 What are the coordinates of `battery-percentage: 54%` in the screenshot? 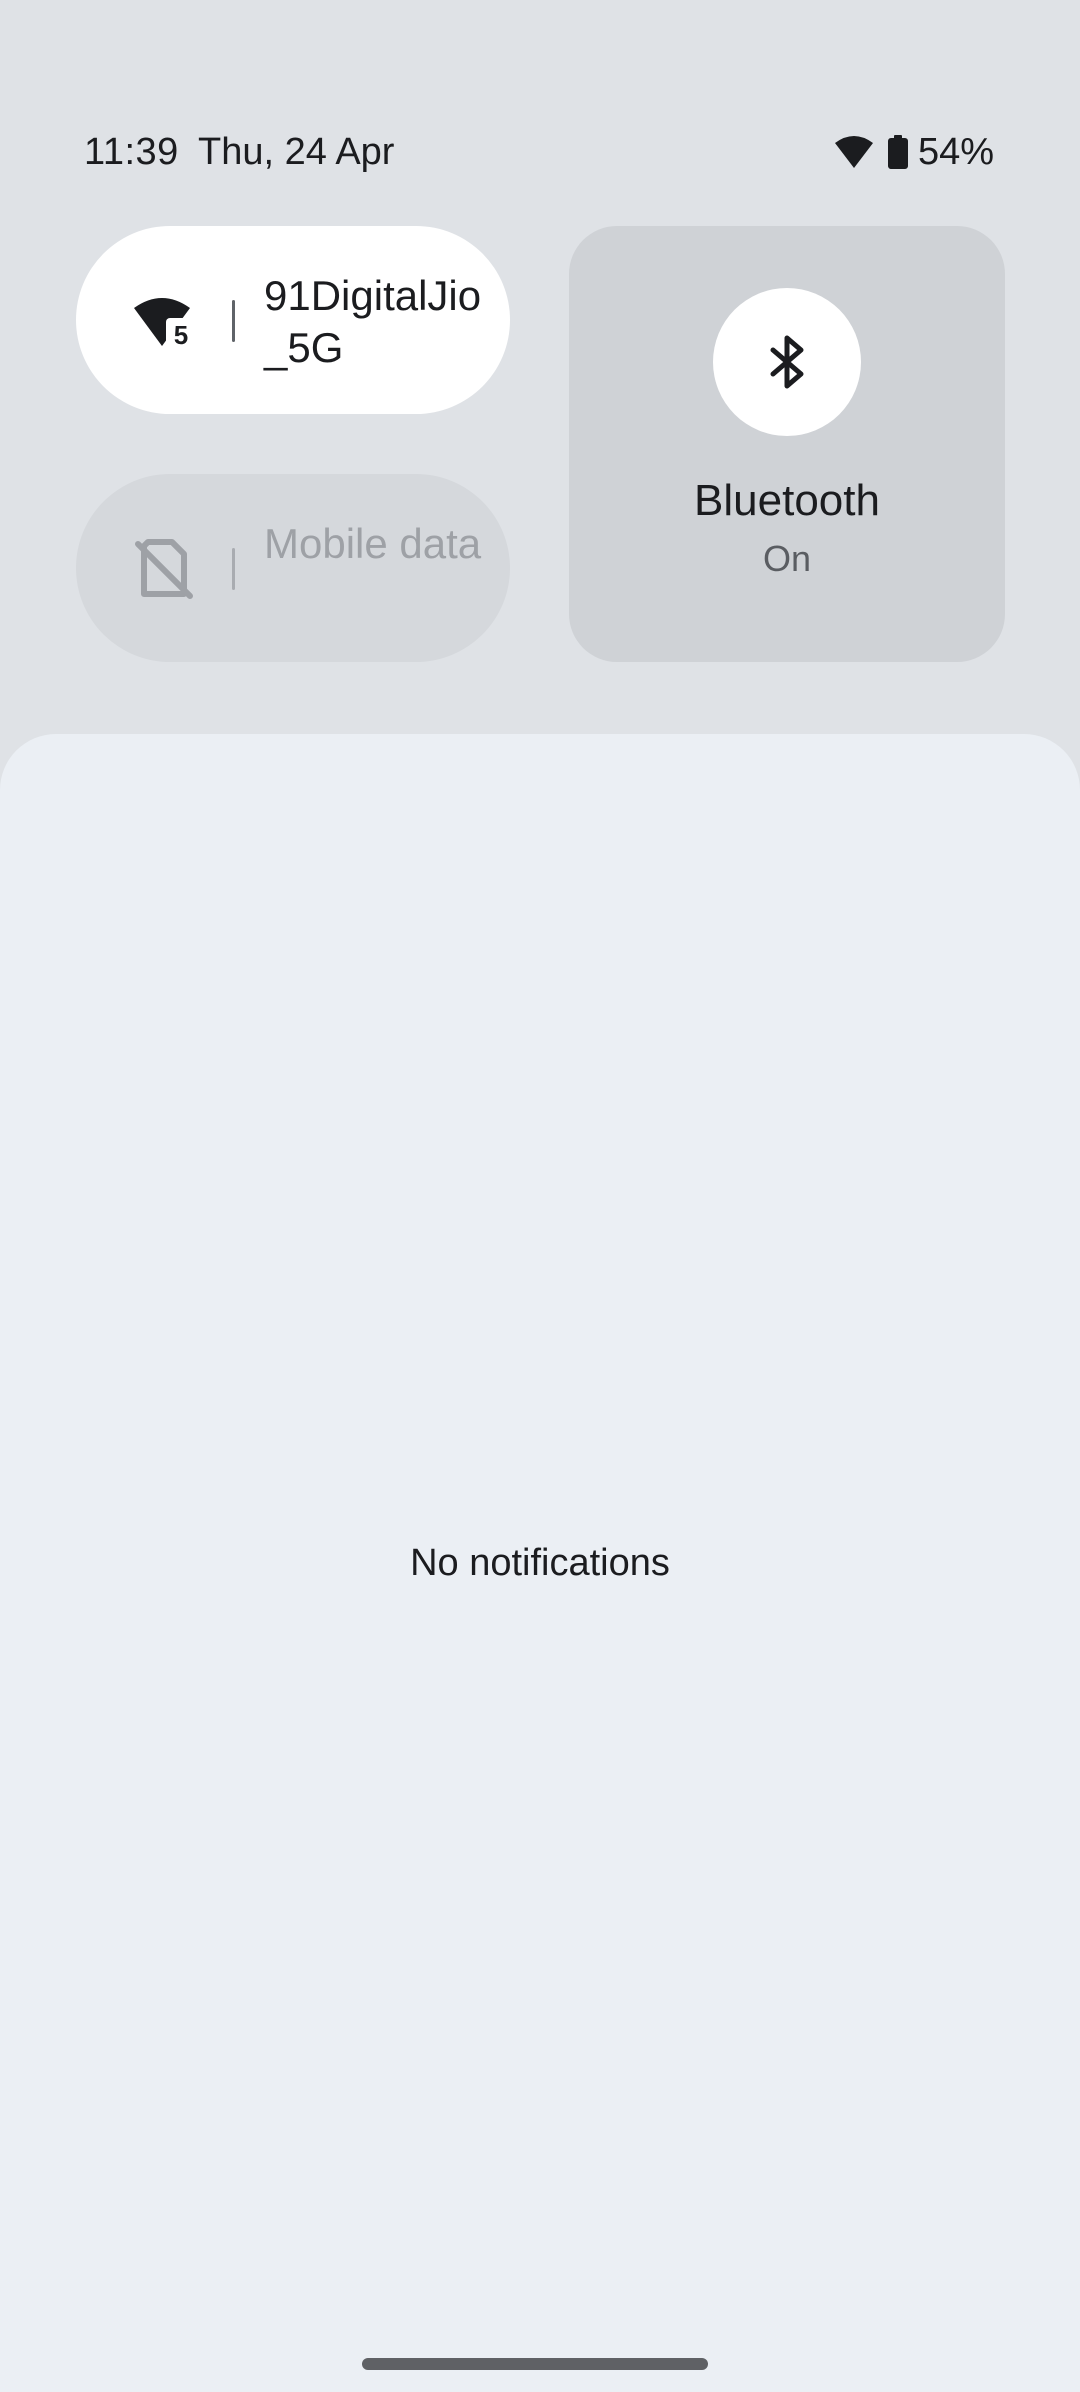 It's located at (955, 152).